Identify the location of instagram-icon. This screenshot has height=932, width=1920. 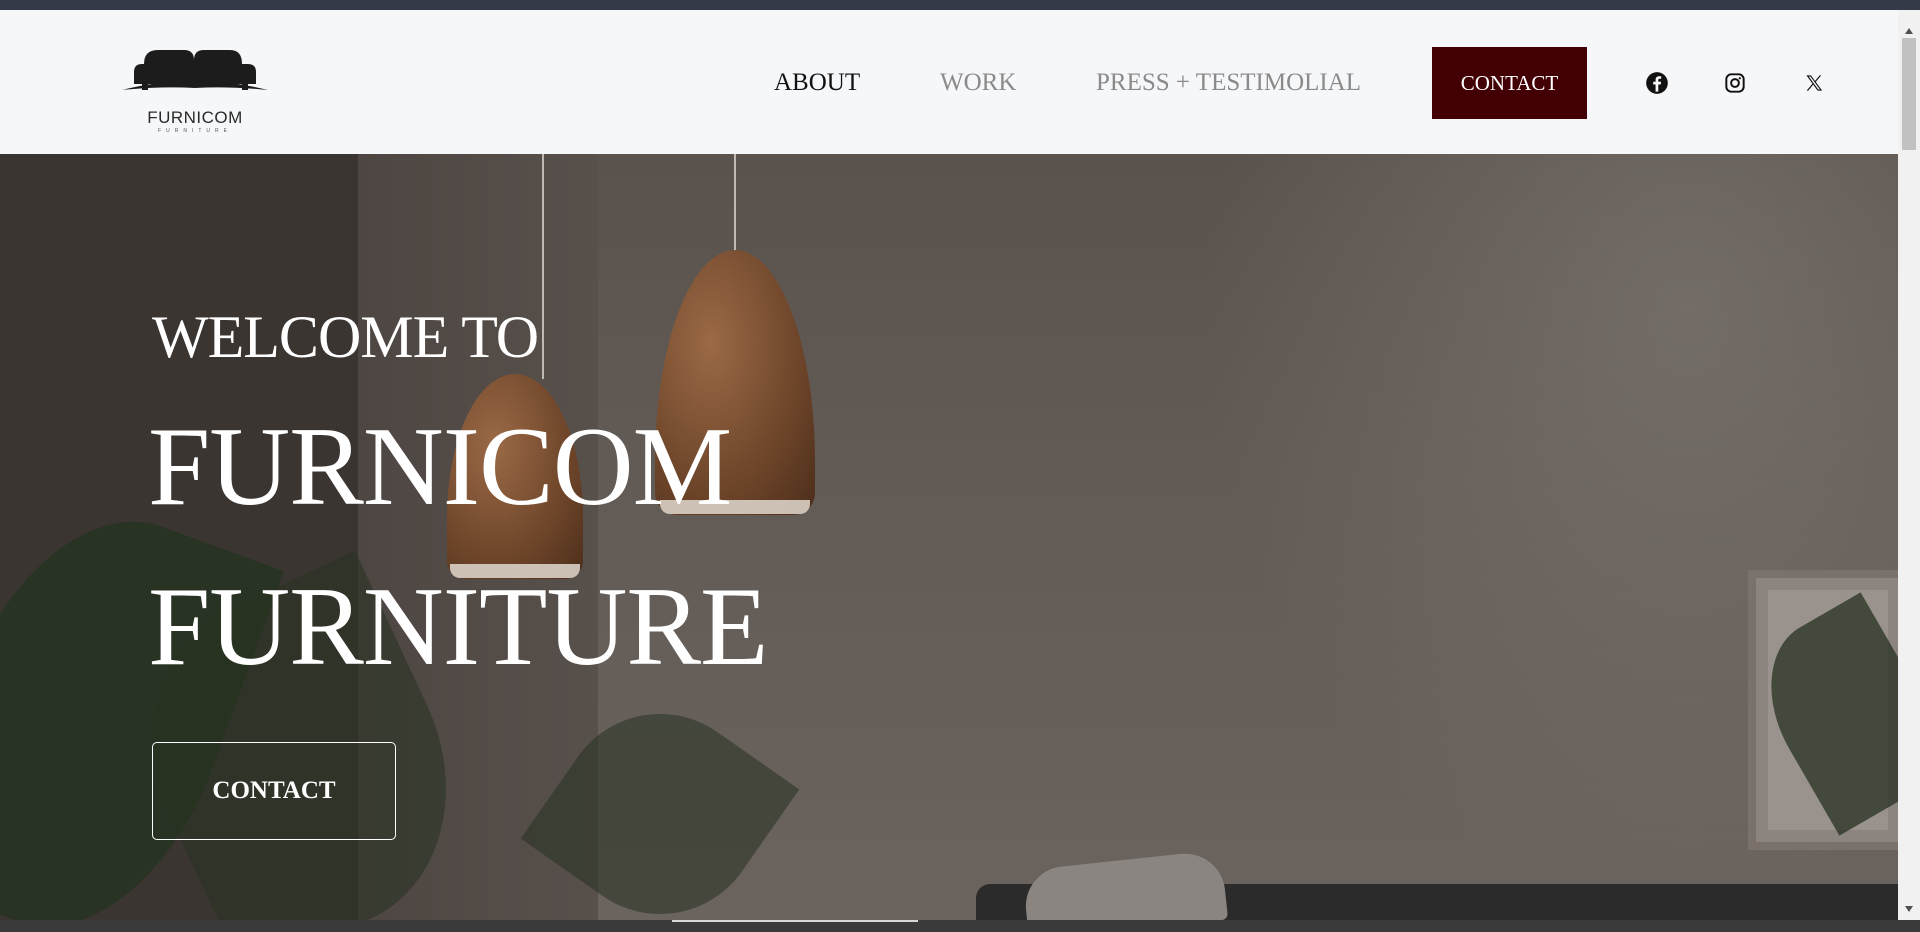
(1735, 83).